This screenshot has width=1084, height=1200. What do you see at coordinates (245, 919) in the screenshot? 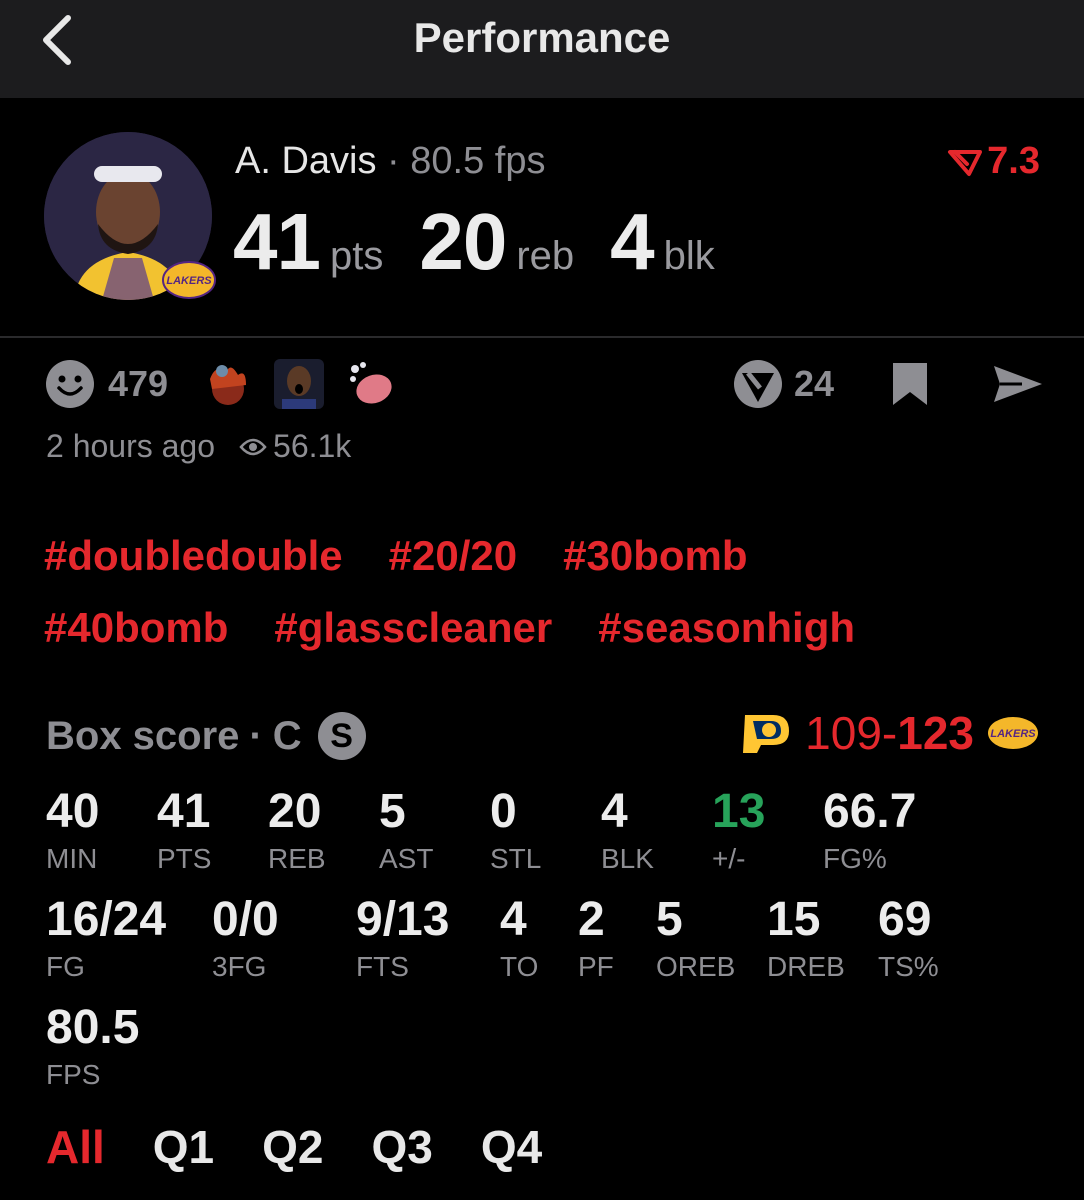
I see `stat-value: 0/0` at bounding box center [245, 919].